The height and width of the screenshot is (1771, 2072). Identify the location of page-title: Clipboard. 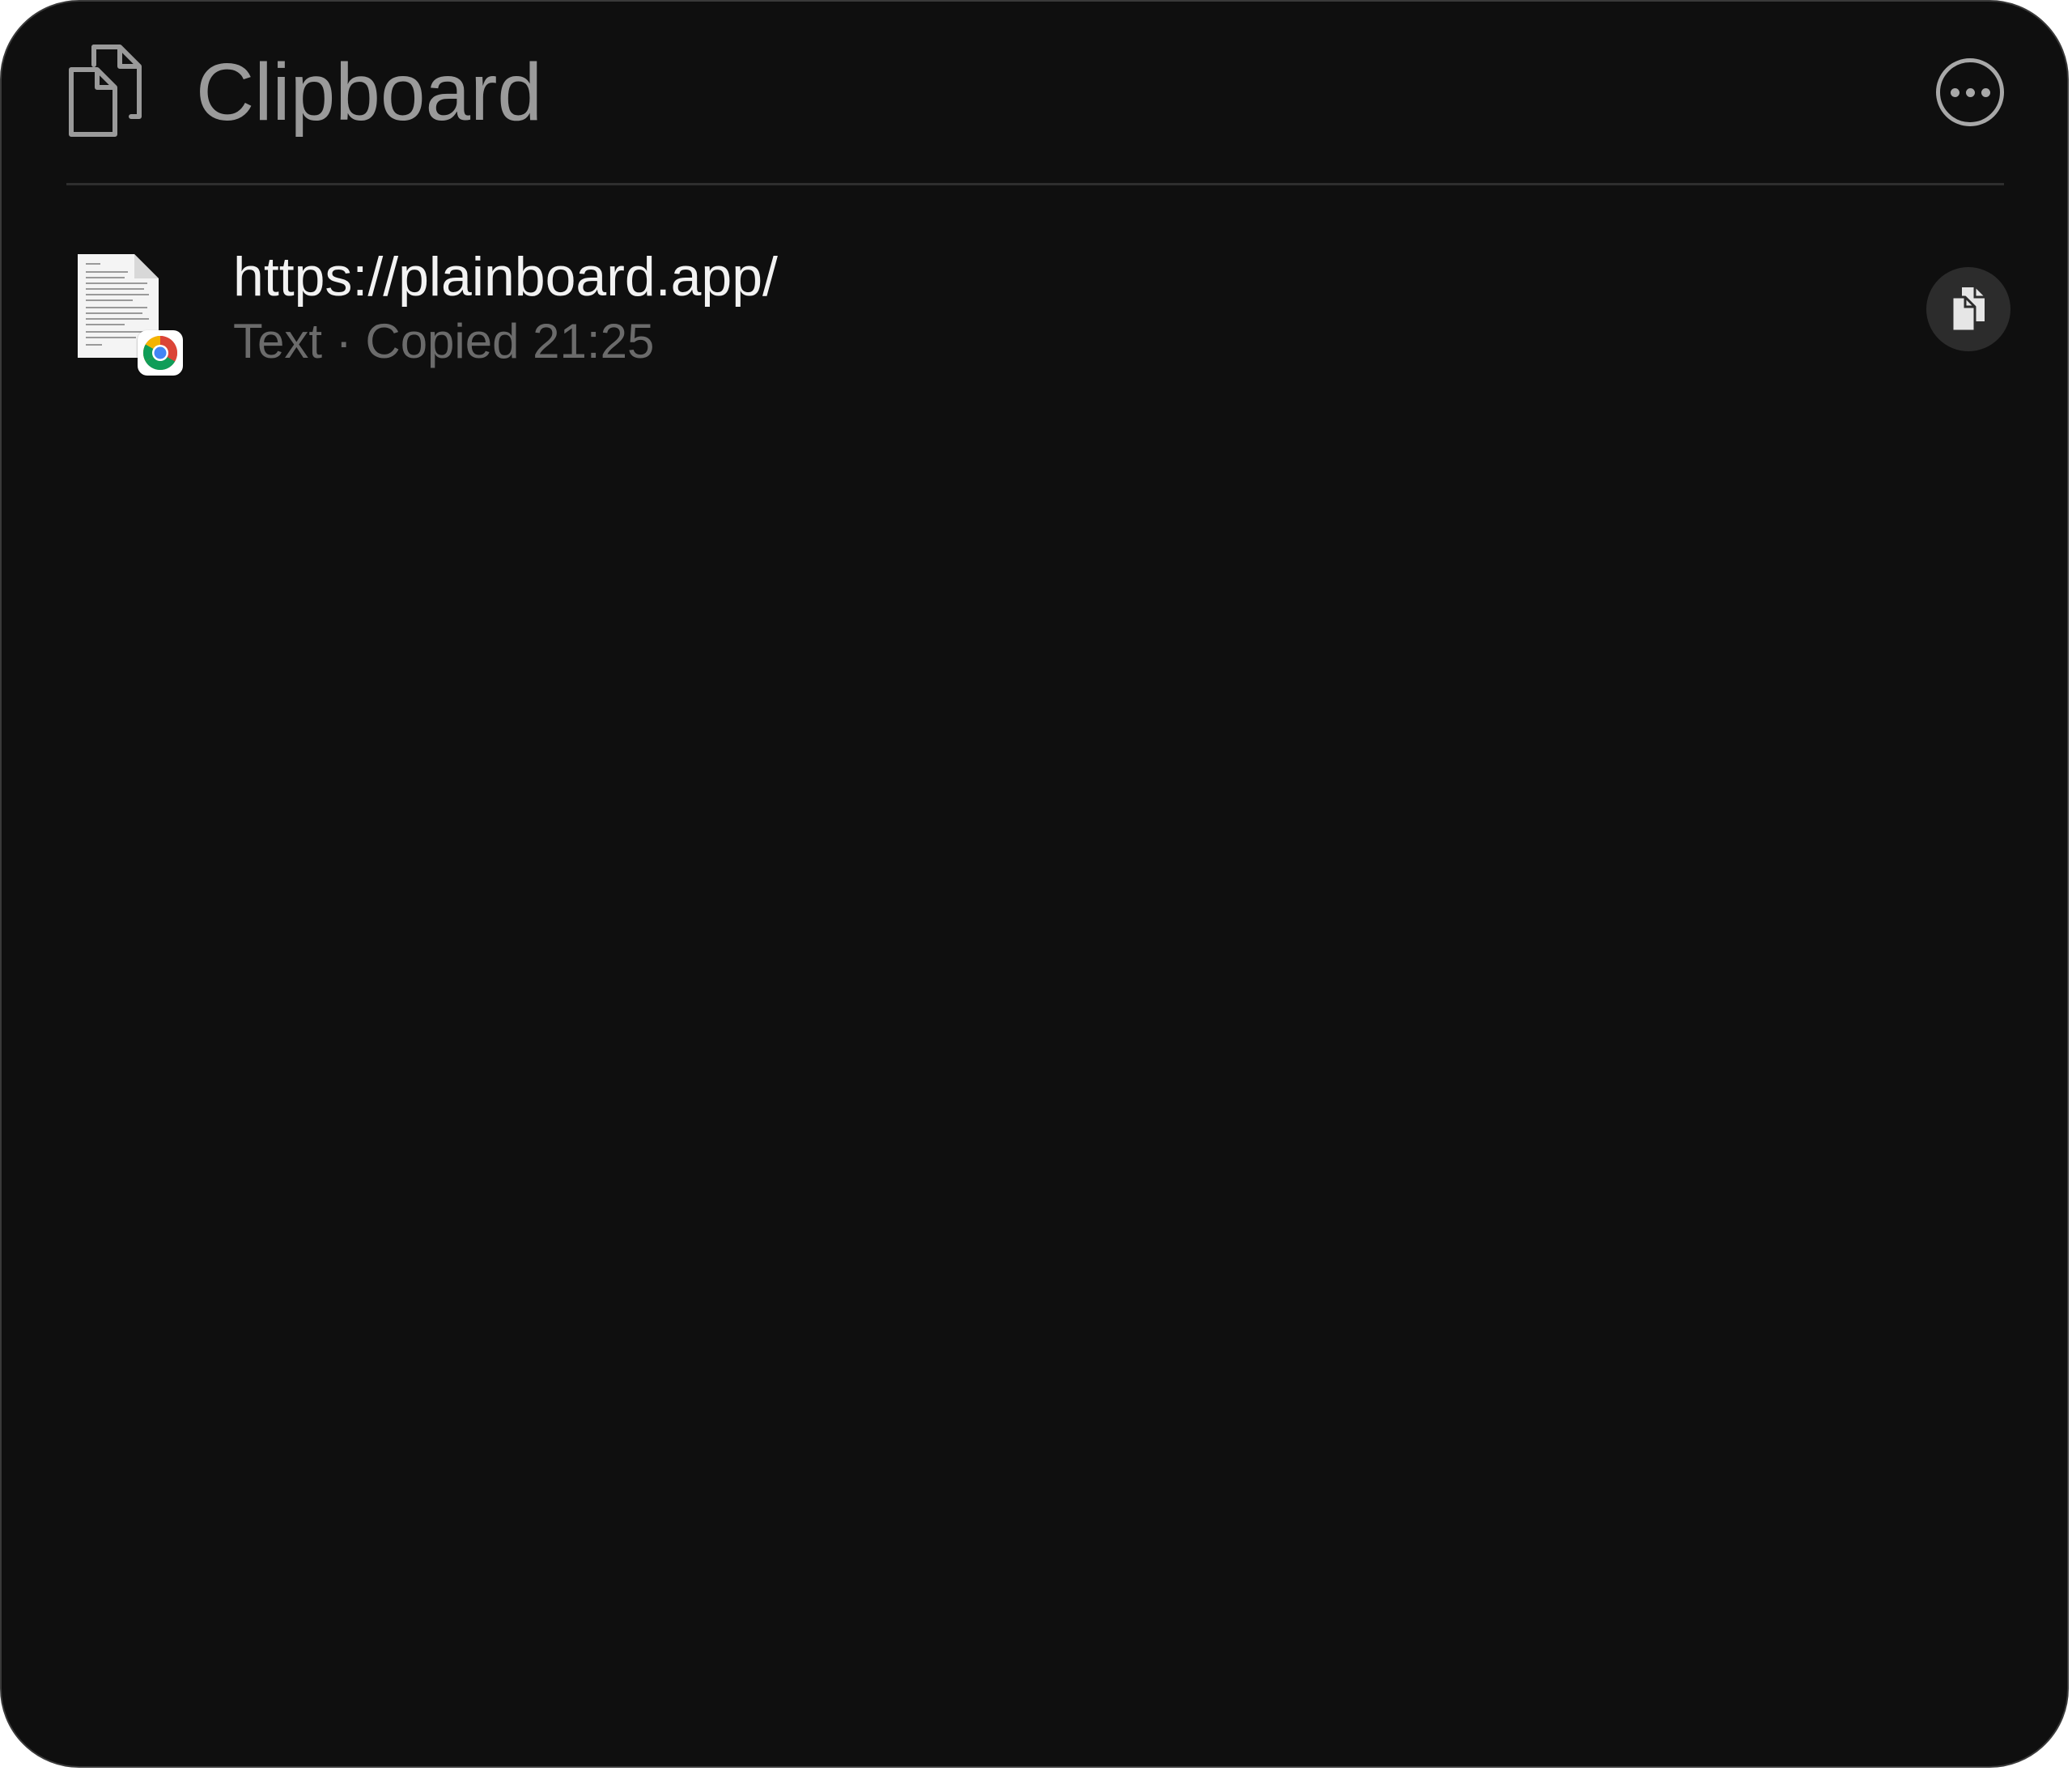
(369, 92).